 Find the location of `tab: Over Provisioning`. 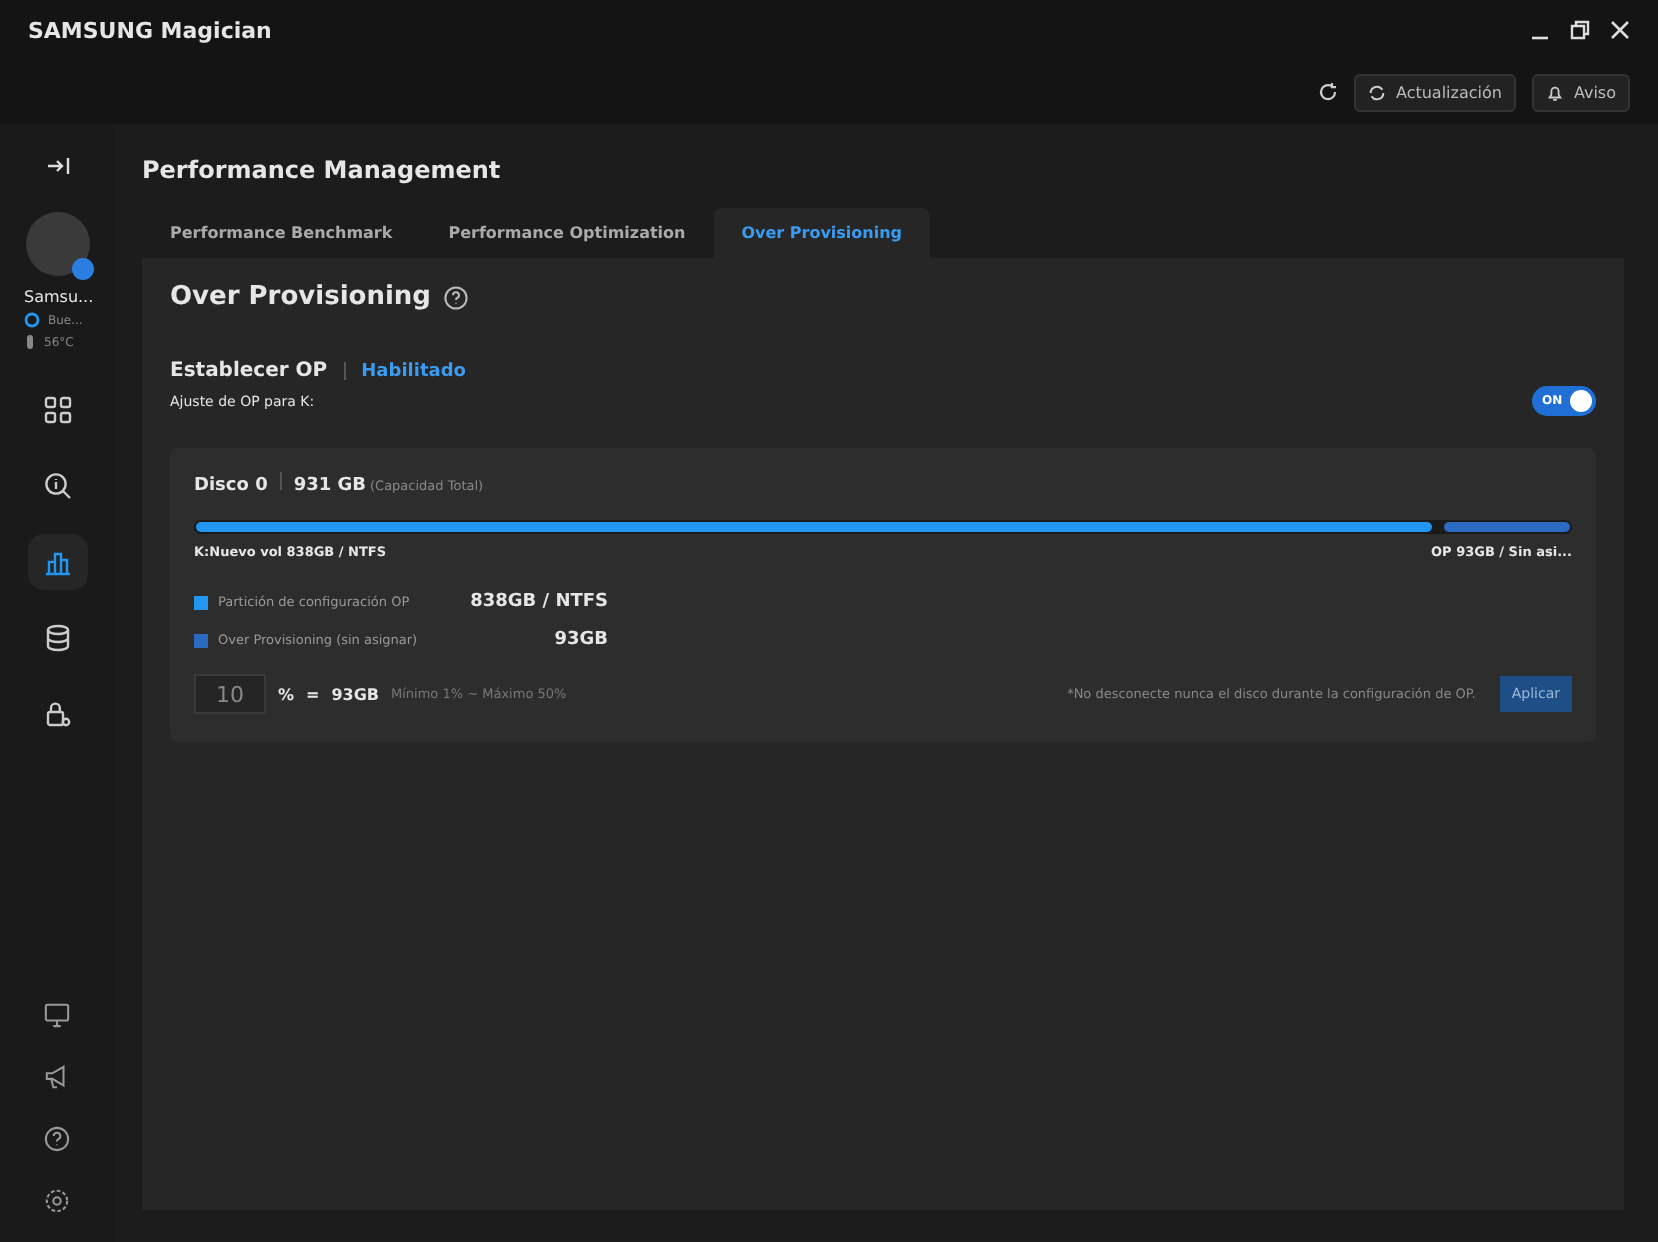

tab: Over Provisioning is located at coordinates (822, 233).